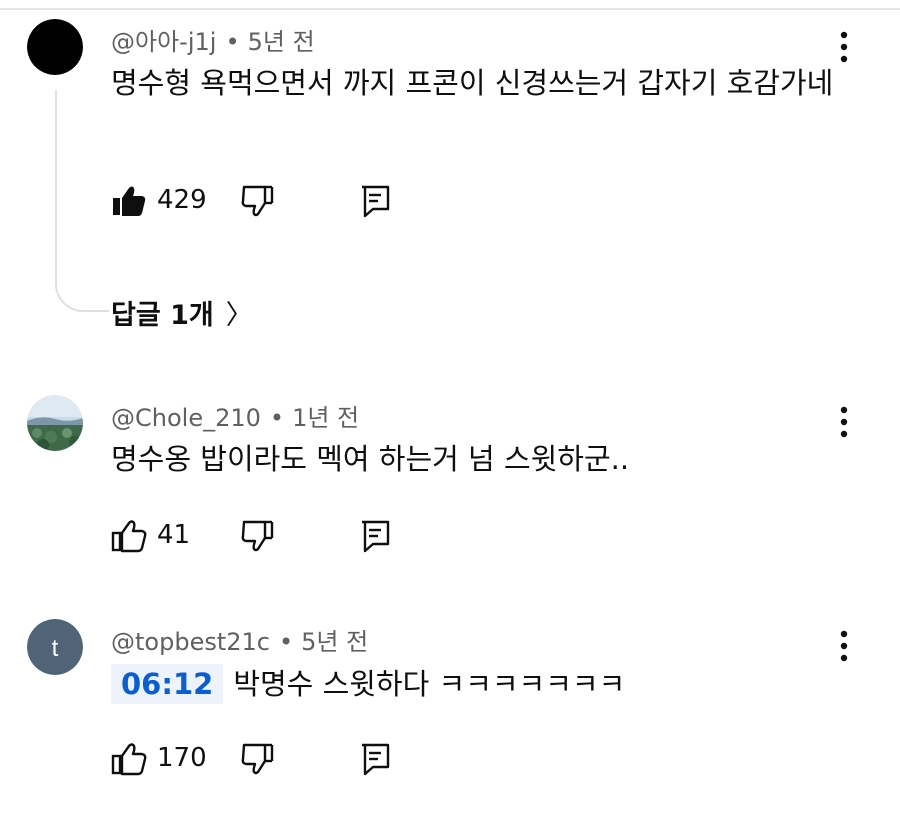 The image size is (900, 836). I want to click on author-name: @아아-j1j, so click(163, 42).